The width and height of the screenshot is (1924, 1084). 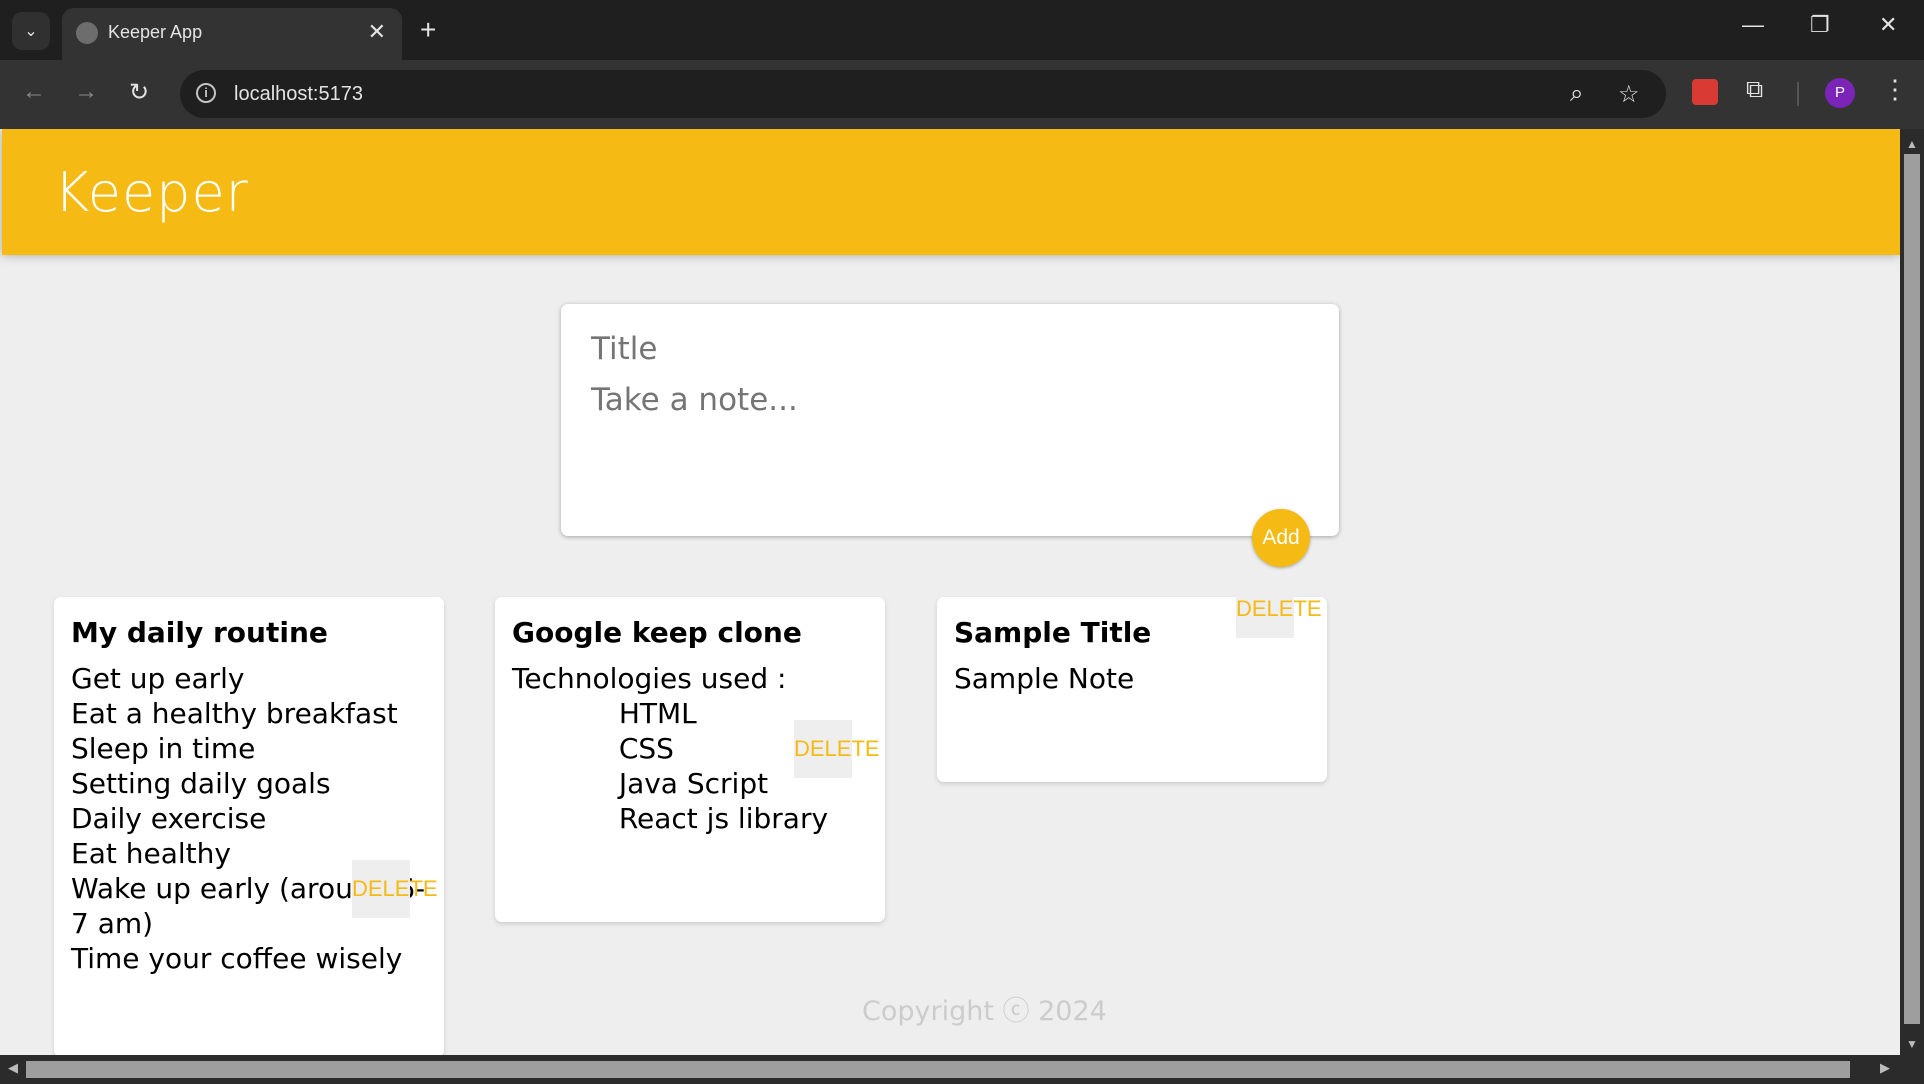 I want to click on tab-bar: ⌄ Keeper App ✕ + — ❐ ✕, so click(x=962, y=30).